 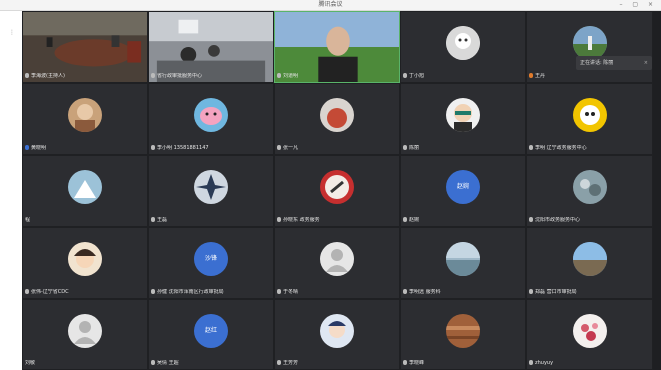 I want to click on participant-name: 吴倩 王超, so click(x=211, y=363).